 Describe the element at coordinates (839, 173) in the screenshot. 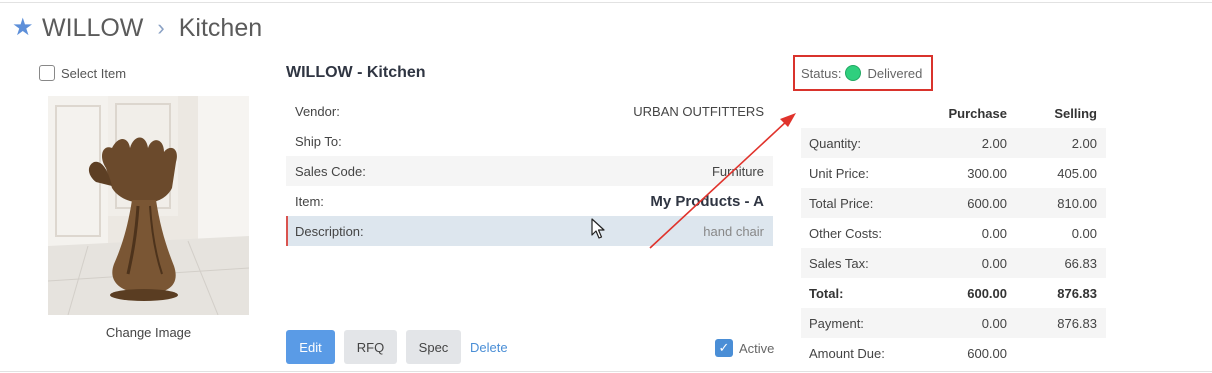

I see `pricing-label: Unit Price:` at that location.